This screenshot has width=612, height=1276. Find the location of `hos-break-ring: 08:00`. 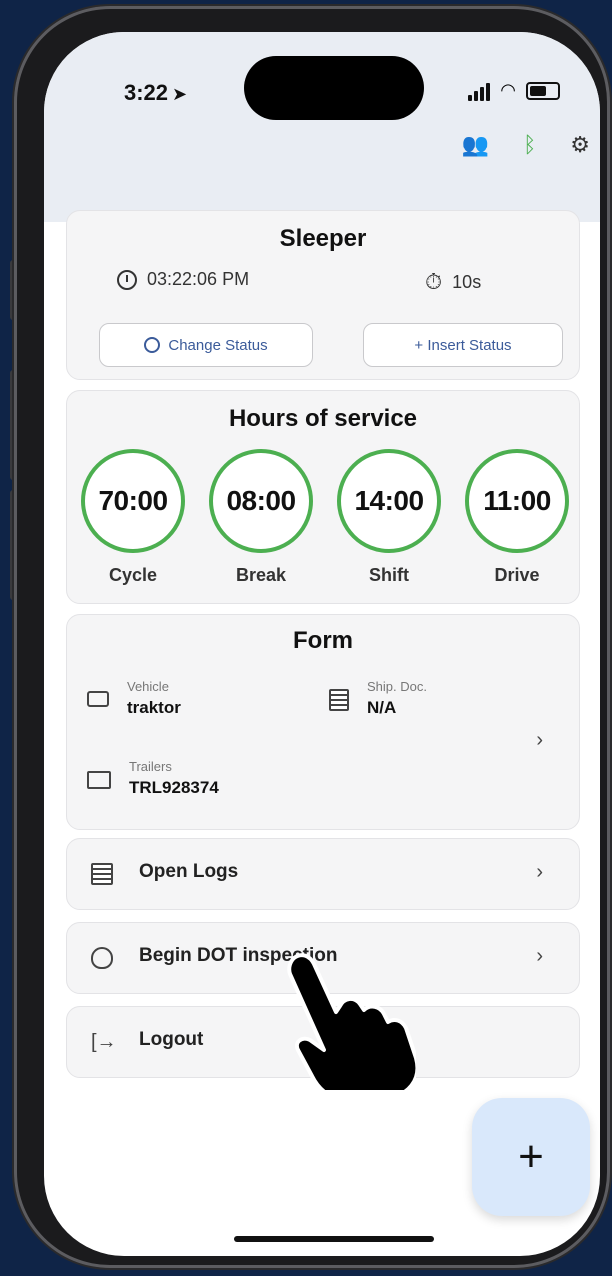

hos-break-ring: 08:00 is located at coordinates (261, 501).